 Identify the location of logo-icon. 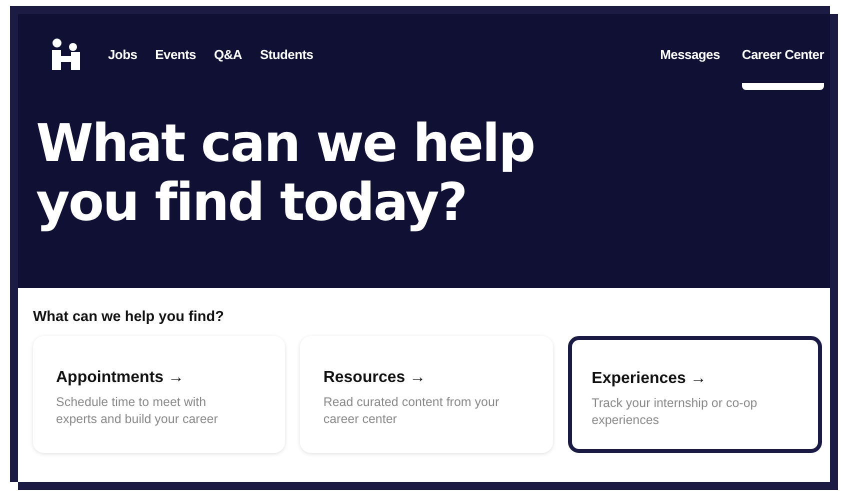
(66, 54).